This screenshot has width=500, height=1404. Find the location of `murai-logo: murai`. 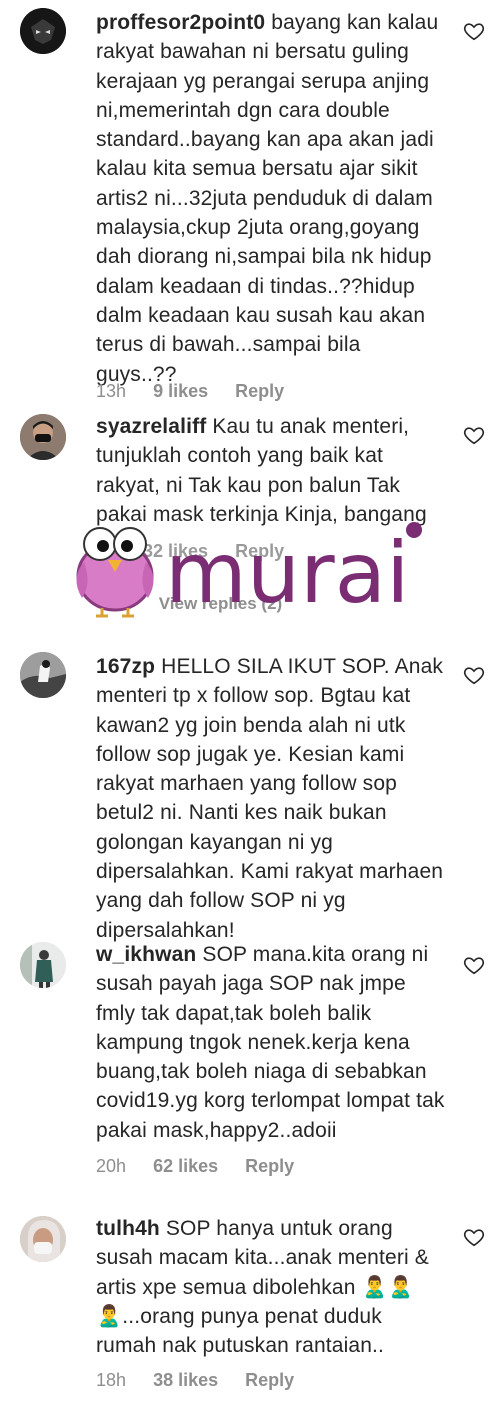

murai-logo: murai is located at coordinates (249, 572).